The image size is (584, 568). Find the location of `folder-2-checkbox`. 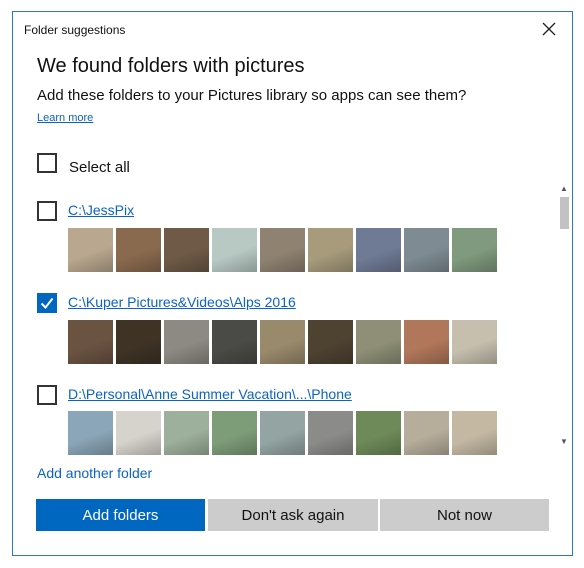

folder-2-checkbox is located at coordinates (47, 303).